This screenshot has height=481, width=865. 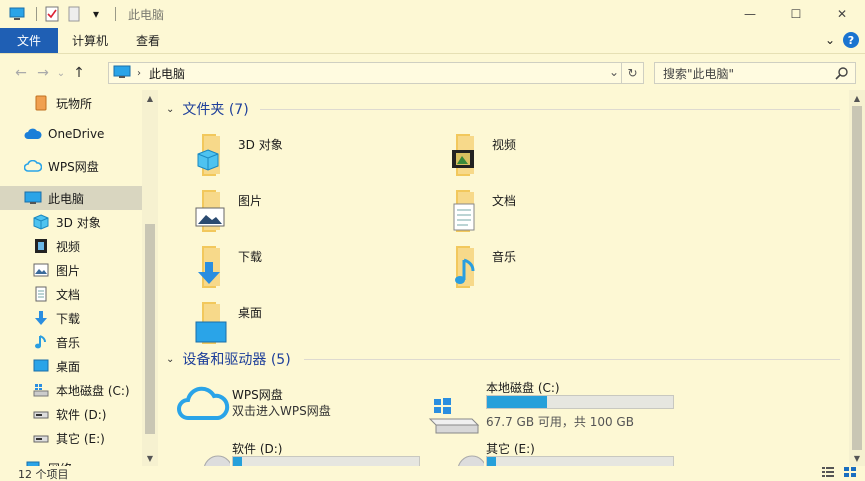 I want to click on close-button: ✕, so click(x=842, y=14).